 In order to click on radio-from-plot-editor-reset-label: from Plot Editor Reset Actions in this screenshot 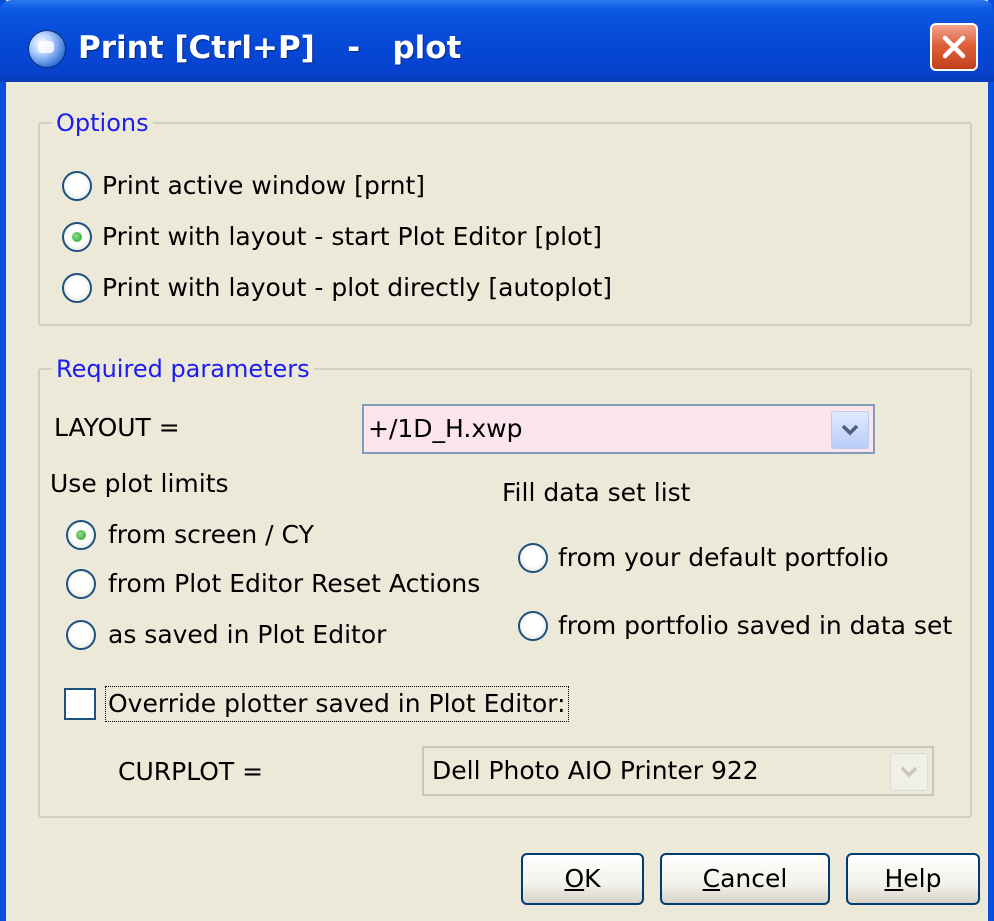, I will do `click(294, 584)`.